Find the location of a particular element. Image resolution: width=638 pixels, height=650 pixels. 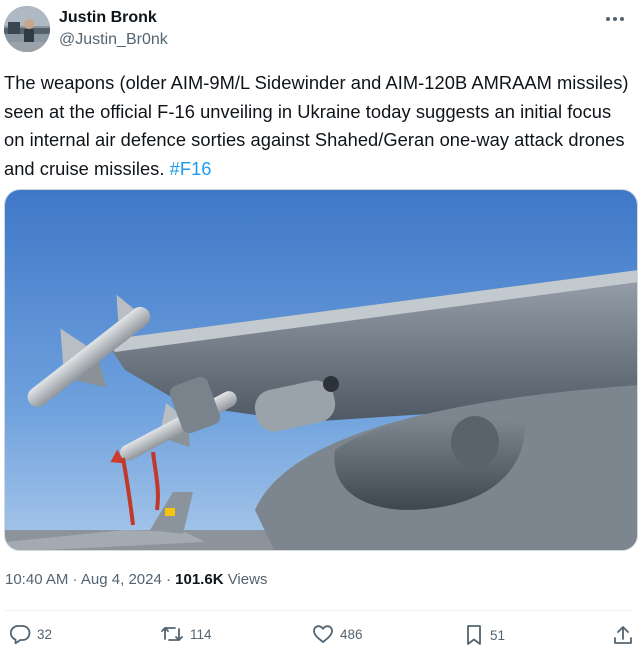

bookmark-count: 51 is located at coordinates (498, 635).